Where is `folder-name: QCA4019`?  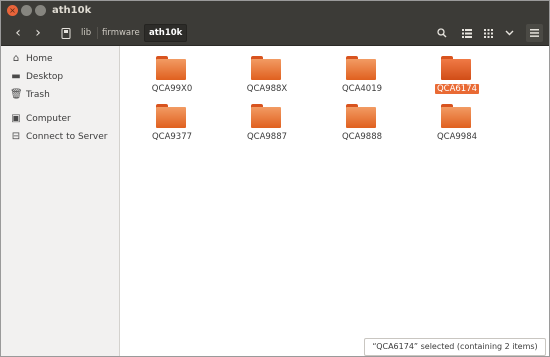
folder-name: QCA4019 is located at coordinates (362, 89).